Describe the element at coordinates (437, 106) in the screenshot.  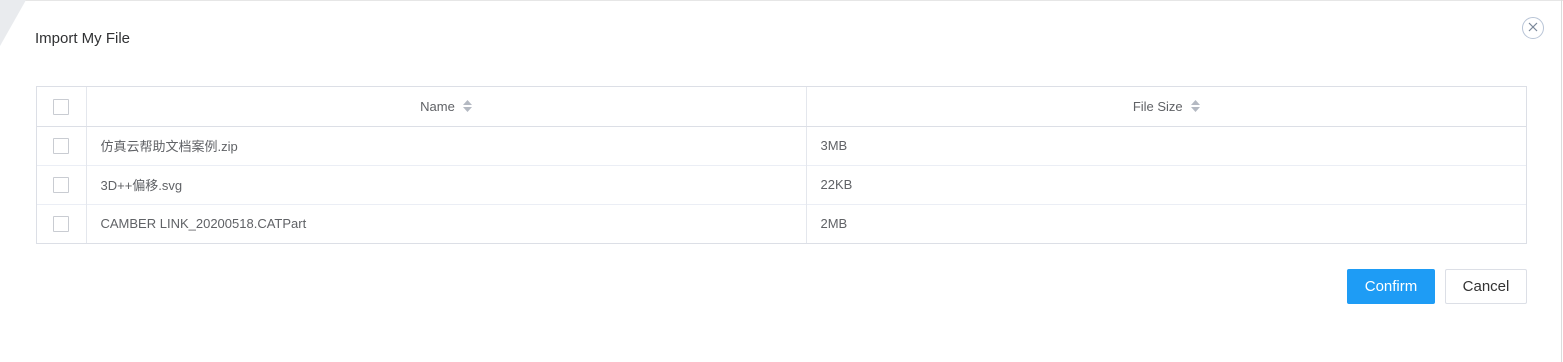
I see `column-label-name: Name` at that location.